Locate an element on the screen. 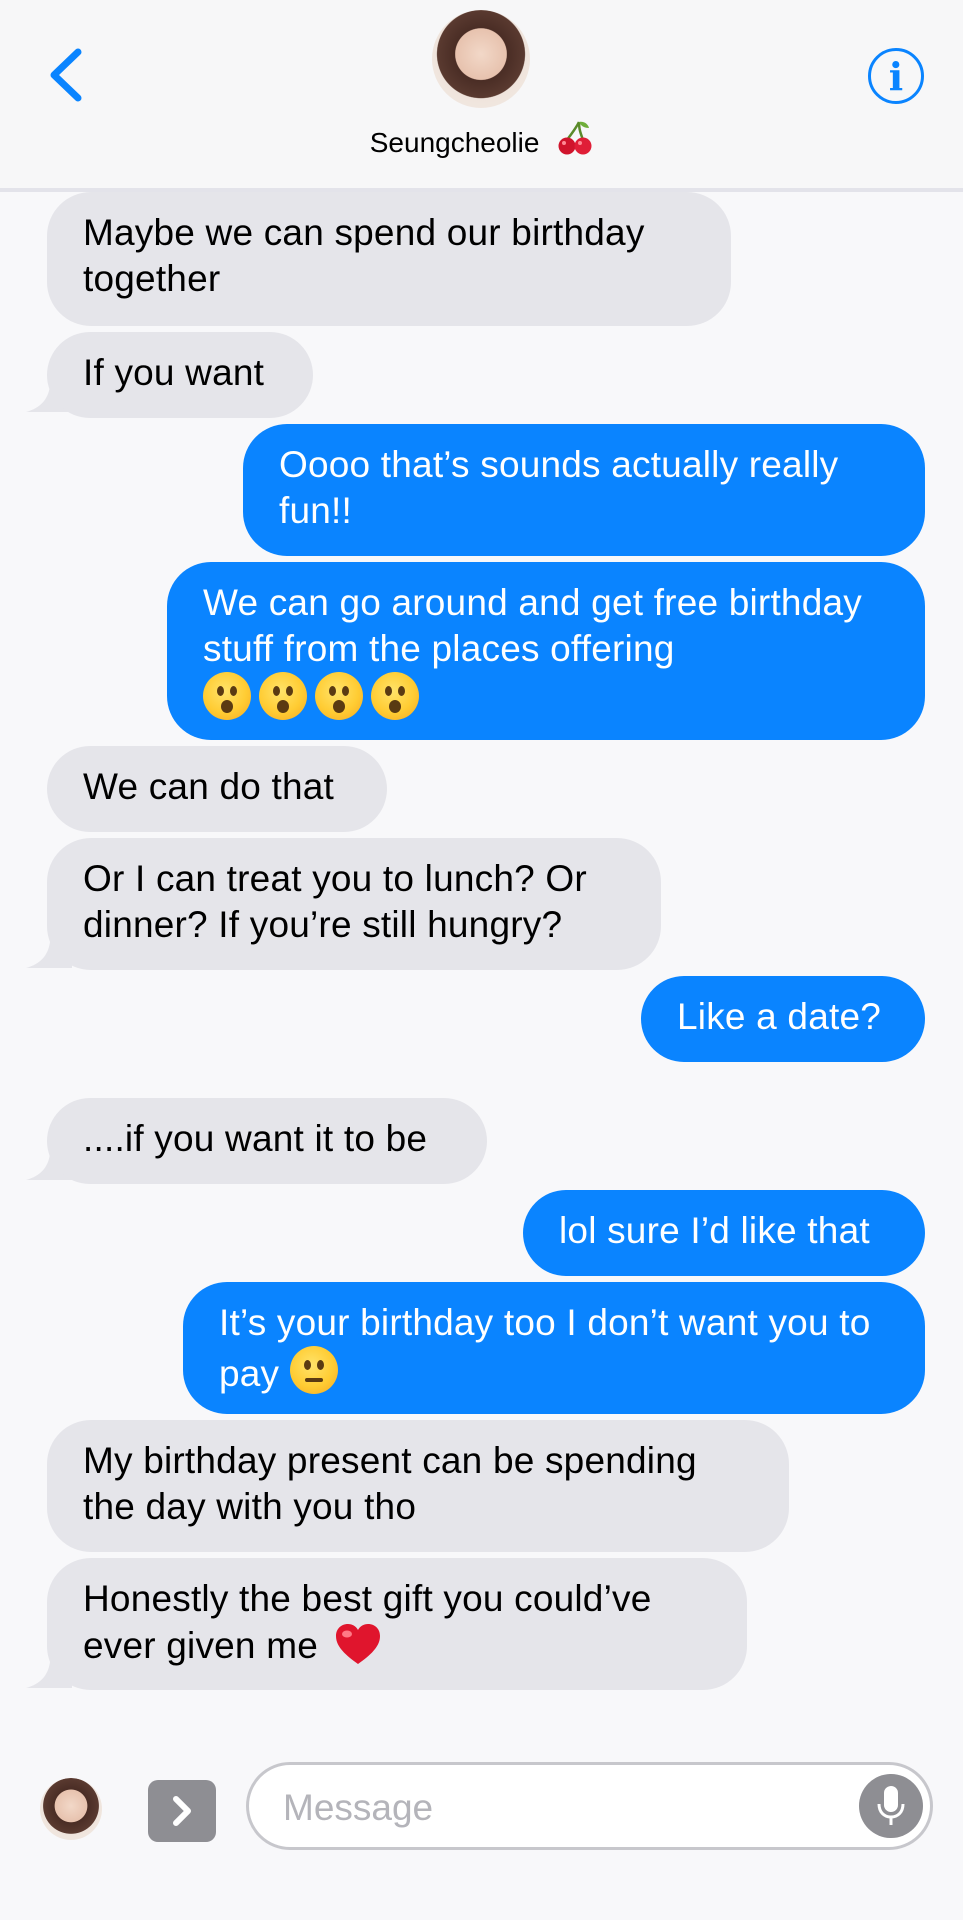 Image resolution: width=963 pixels, height=1920 pixels. message-text: Like a date? is located at coordinates (779, 1016).